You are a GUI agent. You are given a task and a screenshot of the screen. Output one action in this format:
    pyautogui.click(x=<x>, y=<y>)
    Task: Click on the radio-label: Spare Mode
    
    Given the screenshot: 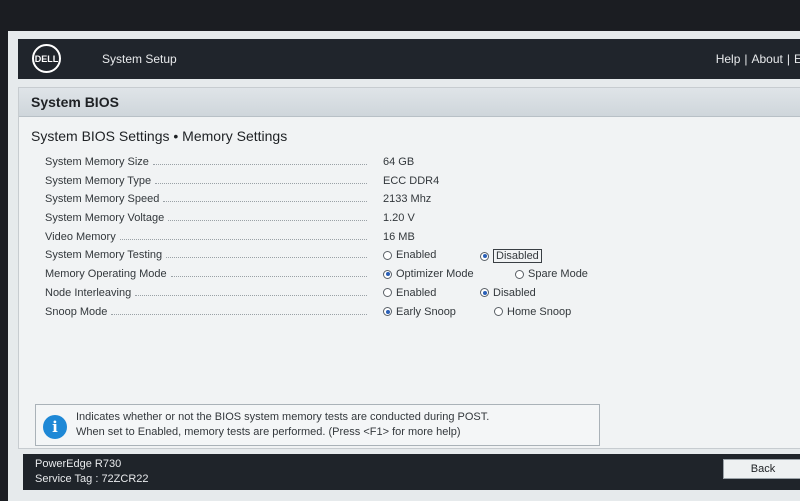 What is the action you would take?
    pyautogui.click(x=558, y=274)
    